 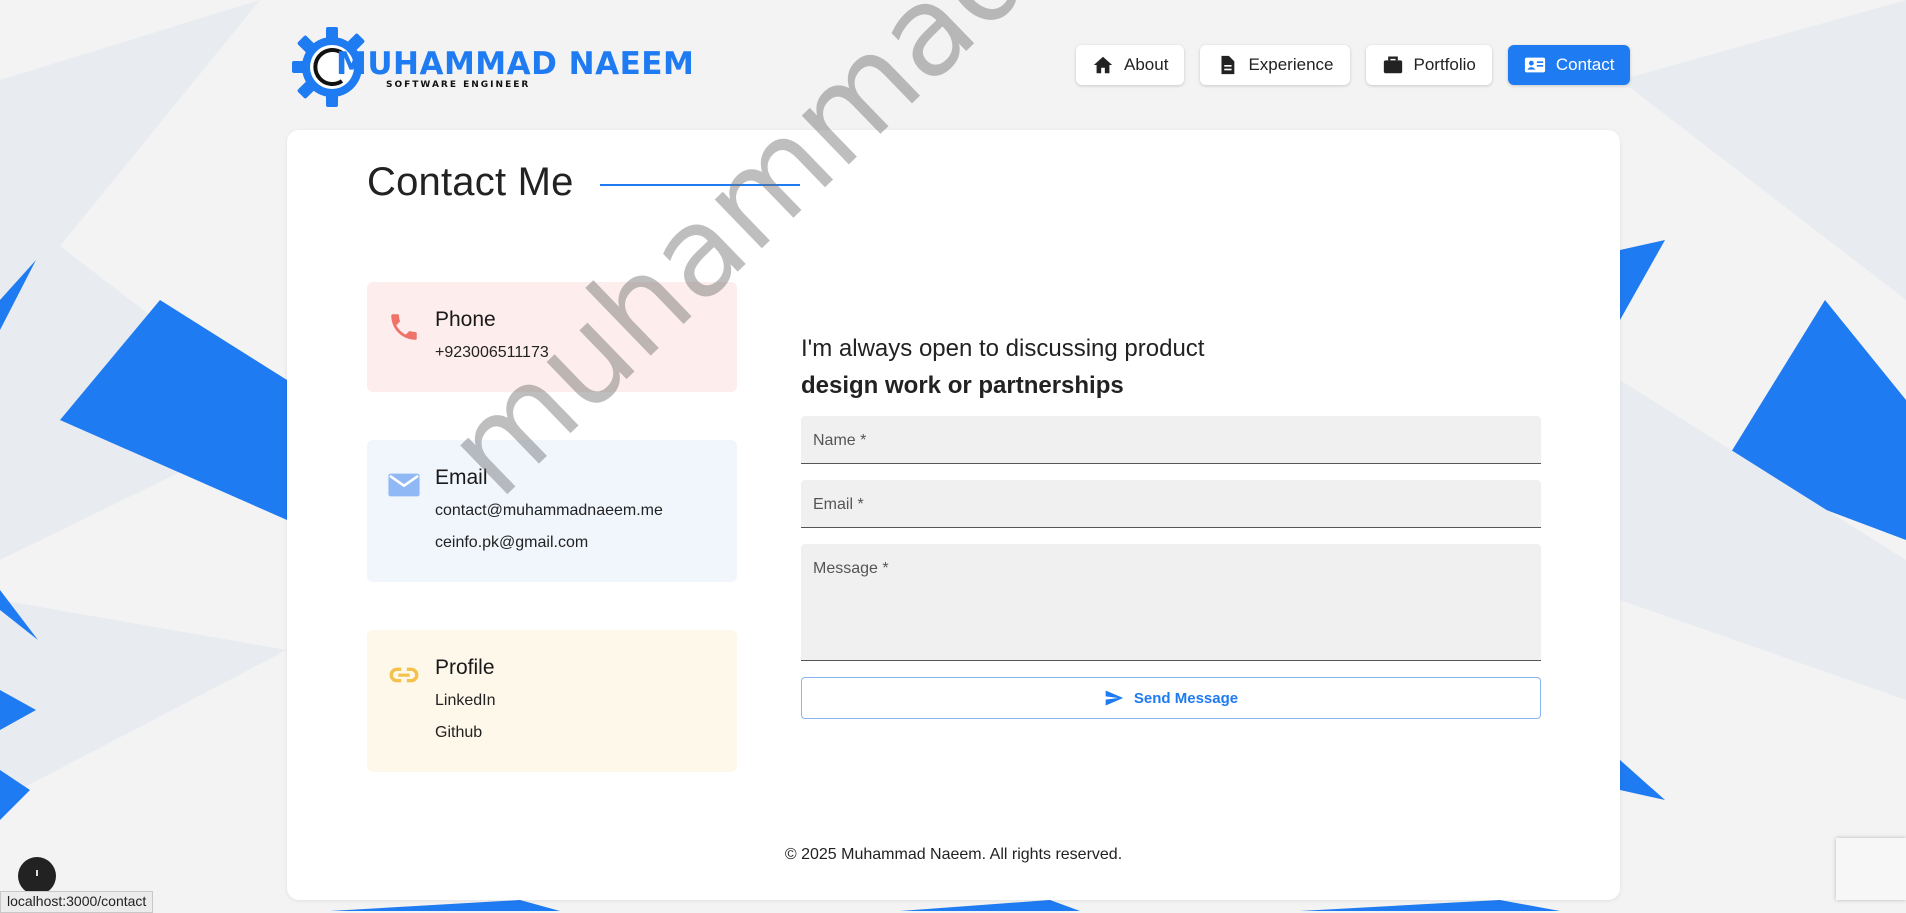 What do you see at coordinates (465, 667) in the screenshot?
I see `profile-heading: Profile` at bounding box center [465, 667].